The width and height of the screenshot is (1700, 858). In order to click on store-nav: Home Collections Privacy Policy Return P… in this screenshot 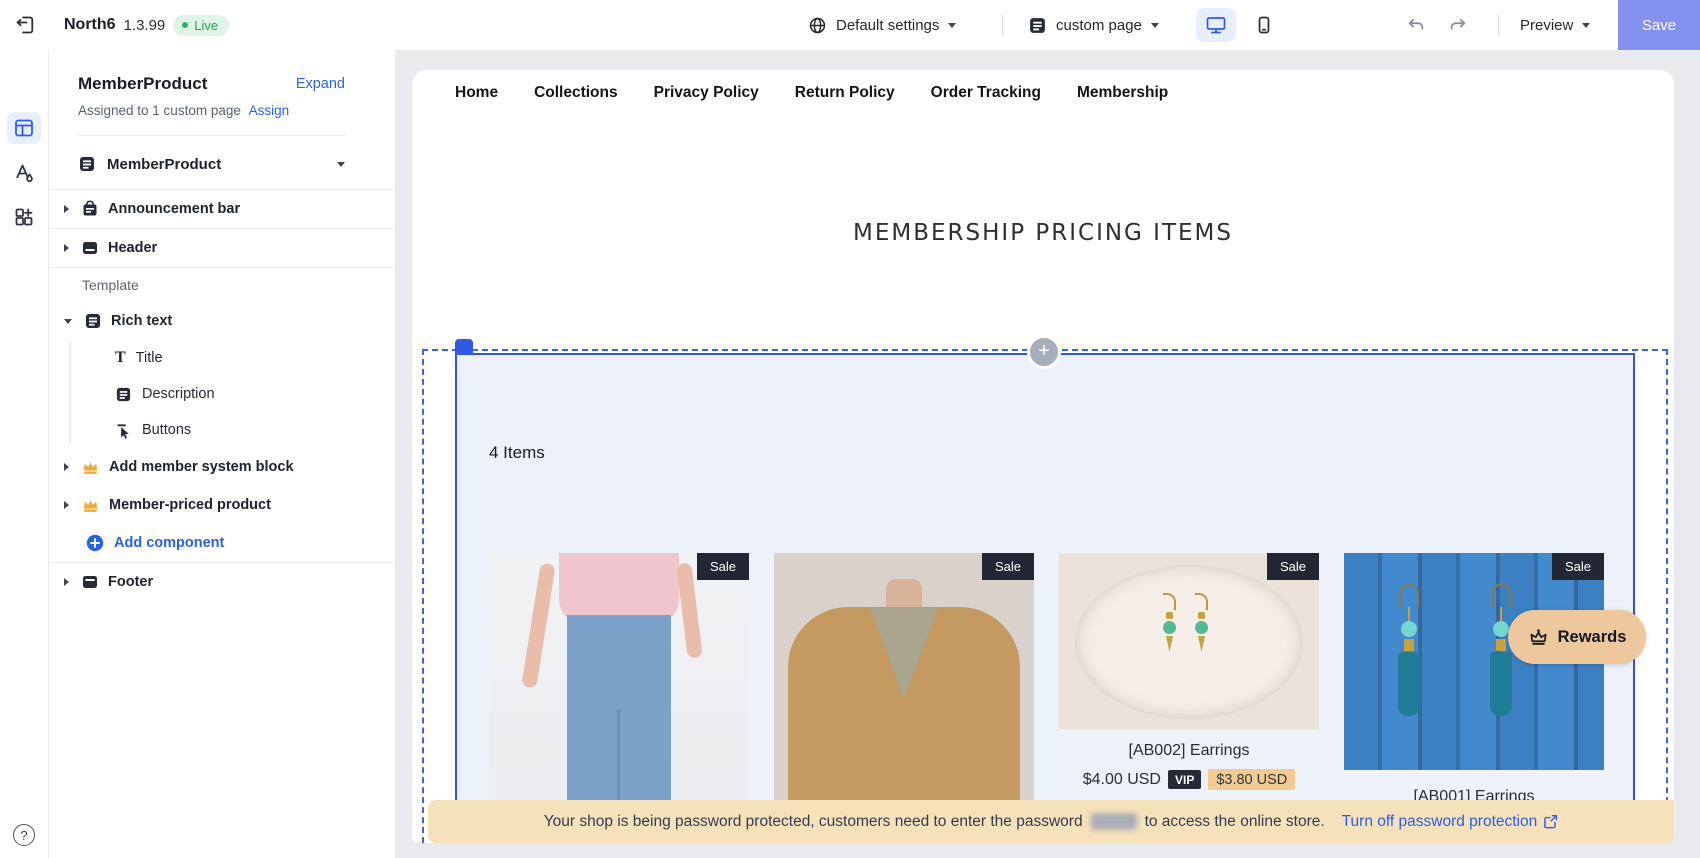, I will do `click(811, 93)`.